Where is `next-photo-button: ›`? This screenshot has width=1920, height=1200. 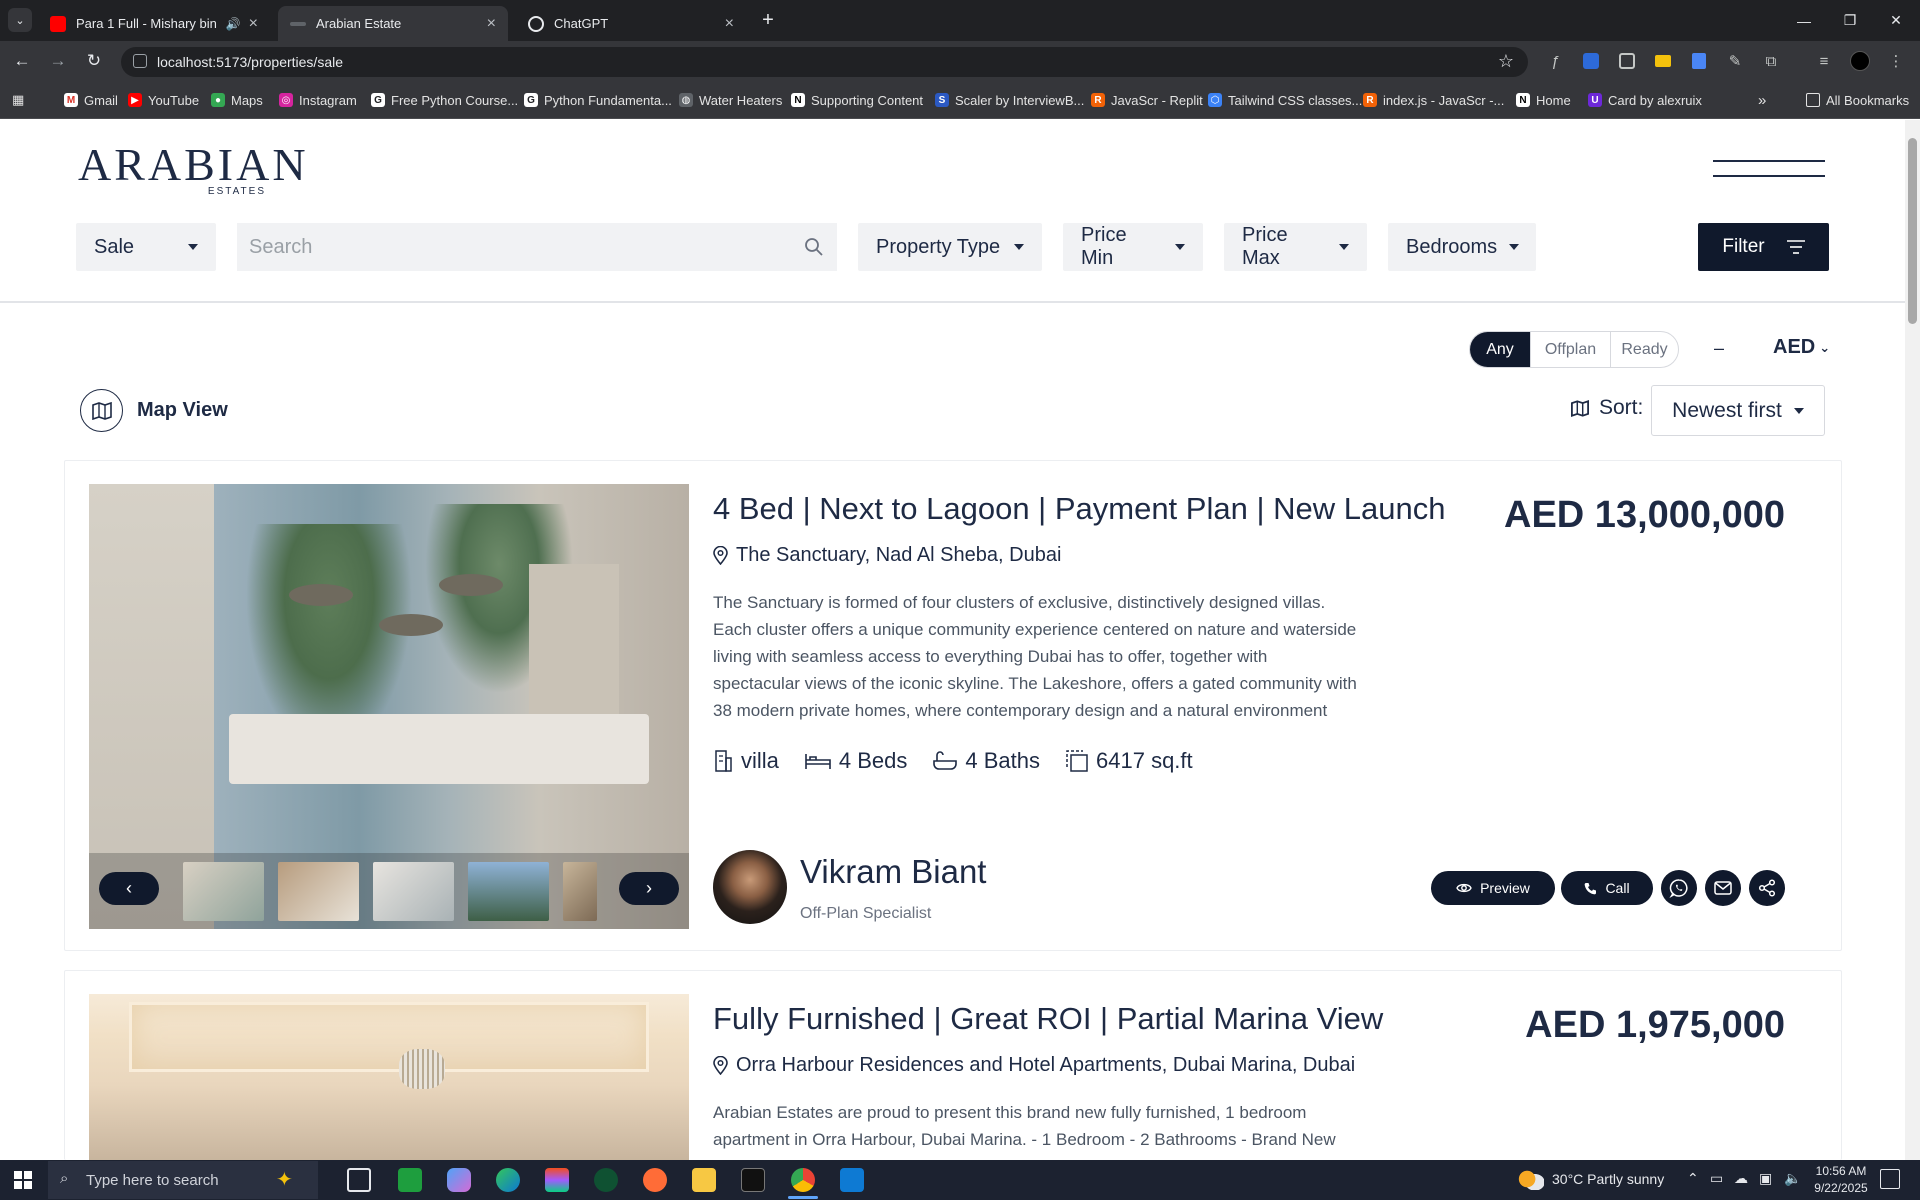 next-photo-button: › is located at coordinates (649, 888).